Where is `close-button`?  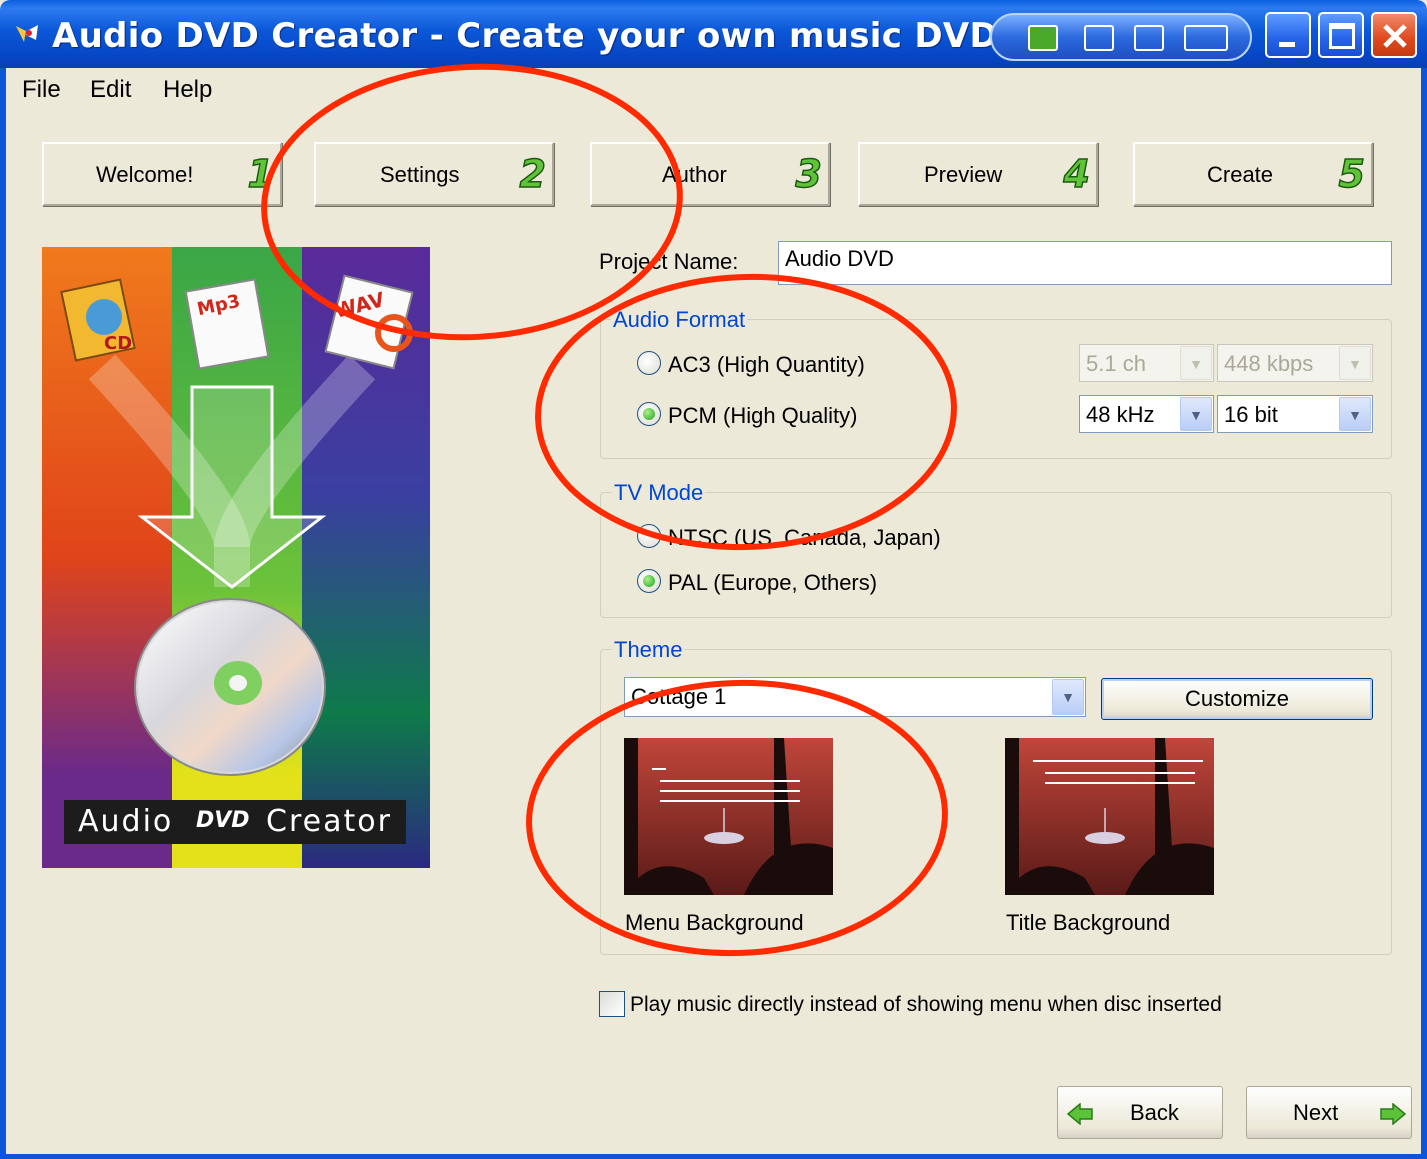
close-button is located at coordinates (1394, 35).